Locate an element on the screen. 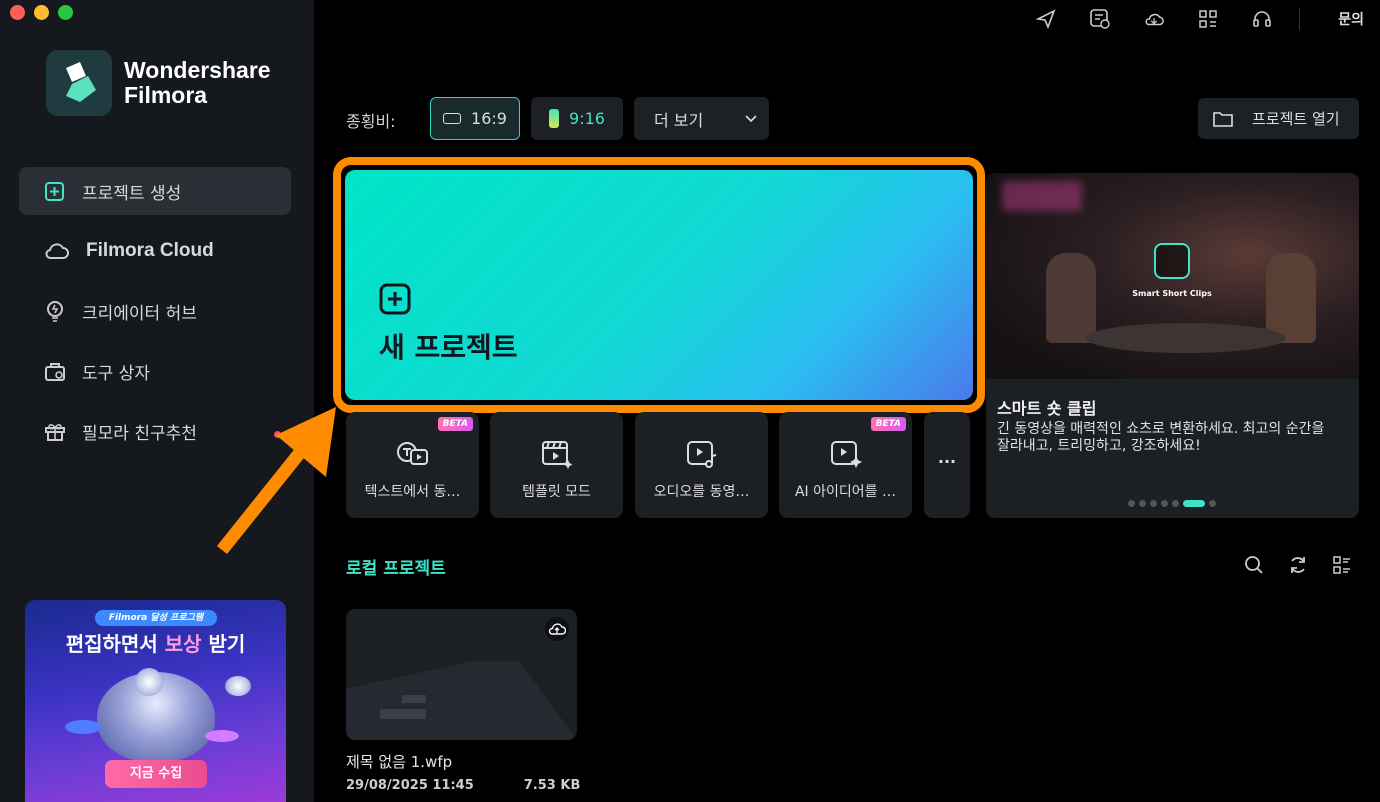 This screenshot has height=802, width=1380. filmora-logo-icon is located at coordinates (79, 83).